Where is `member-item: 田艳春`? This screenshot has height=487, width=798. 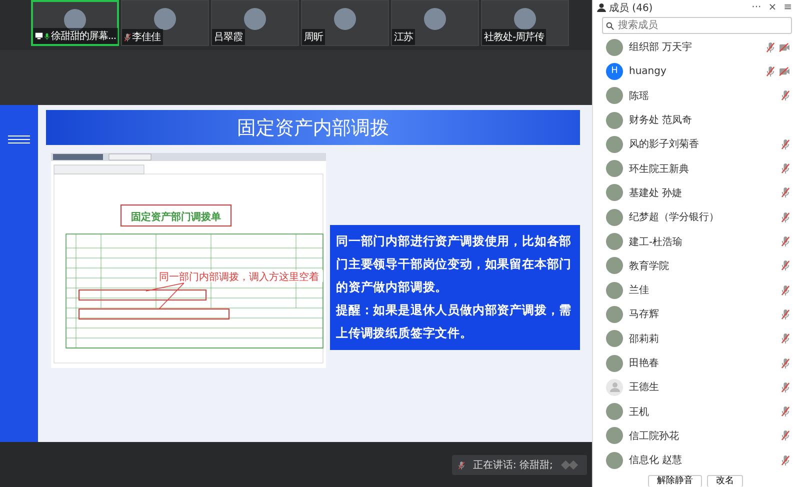
member-item: 田艳春 is located at coordinates (695, 363).